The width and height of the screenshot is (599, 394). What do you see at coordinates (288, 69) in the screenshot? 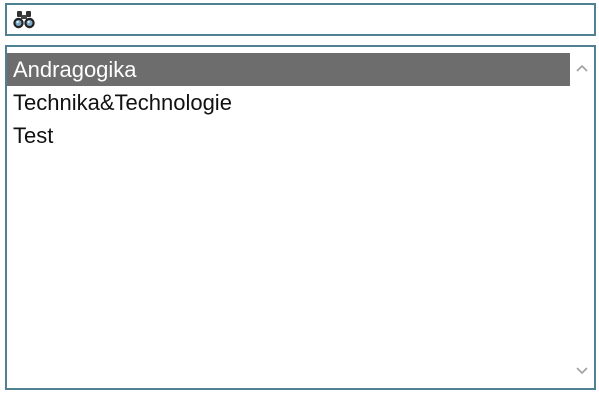
I see `list-item-andragogika: Andragogika` at bounding box center [288, 69].